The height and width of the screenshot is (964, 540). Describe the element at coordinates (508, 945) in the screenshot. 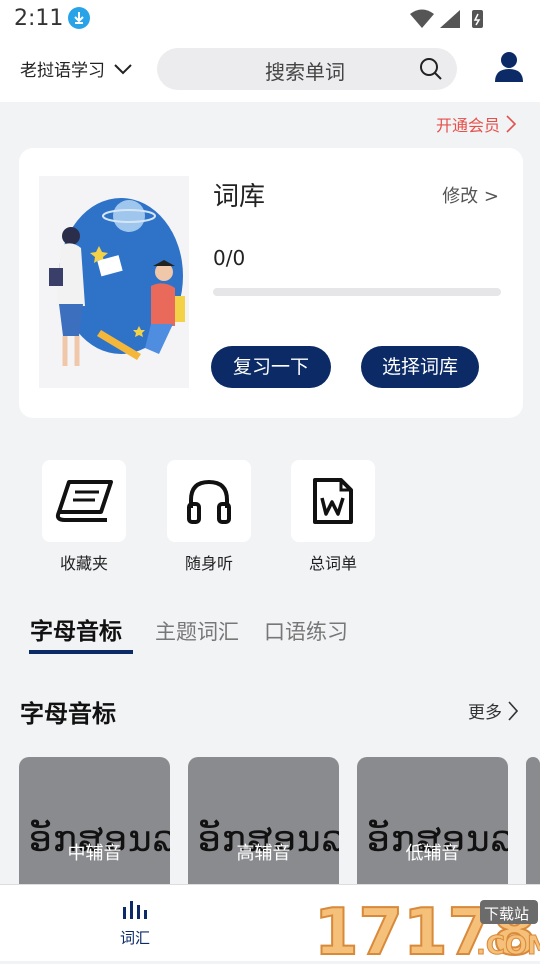

I see `watermark-suffix: .COM` at that location.